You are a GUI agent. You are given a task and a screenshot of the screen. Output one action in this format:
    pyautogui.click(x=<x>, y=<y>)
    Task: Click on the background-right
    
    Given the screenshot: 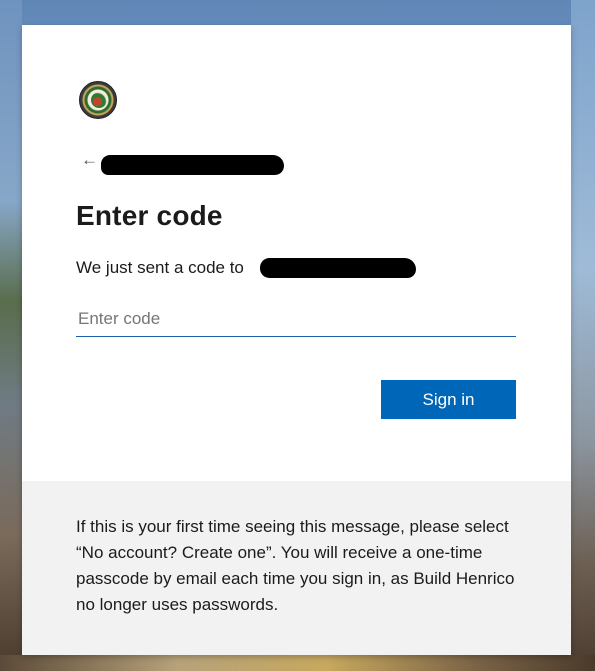 What is the action you would take?
    pyautogui.click(x=583, y=335)
    